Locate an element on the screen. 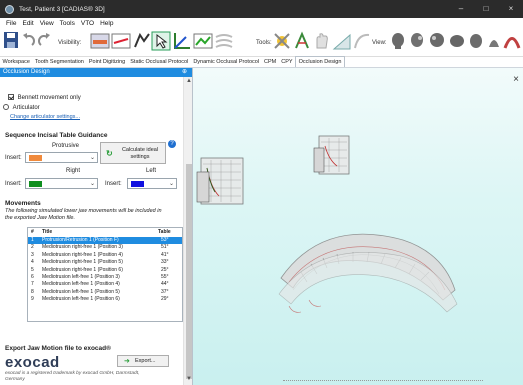 The height and width of the screenshot is (385, 523). right-color-select: ⌄ is located at coordinates (61, 183).